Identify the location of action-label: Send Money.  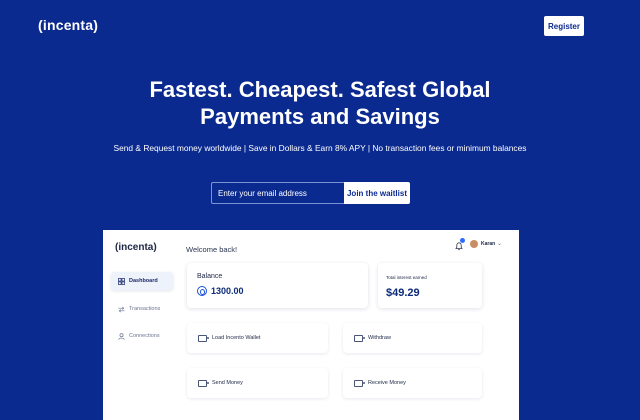
(227, 383).